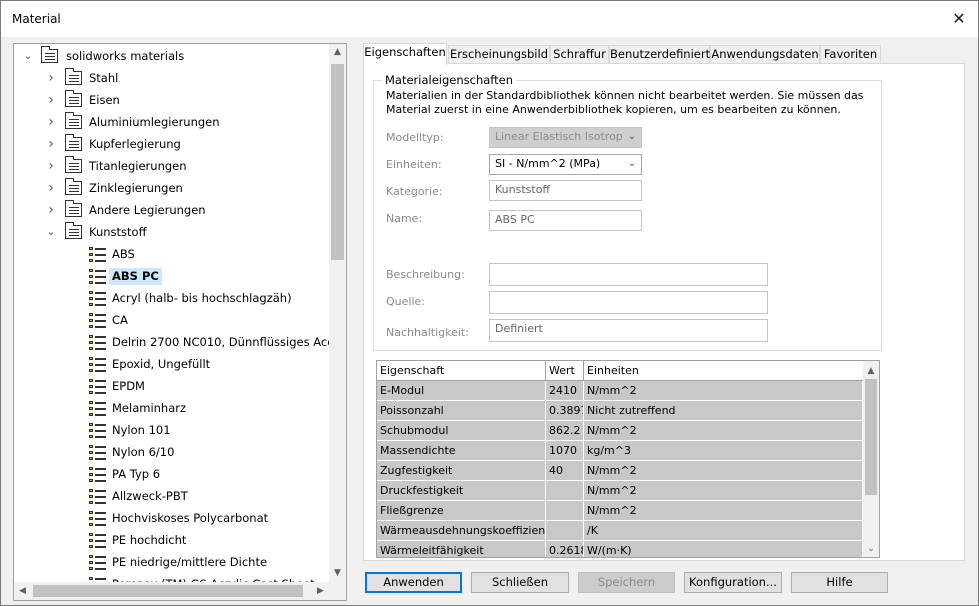 This screenshot has height=606, width=979. I want to click on tree-material-item: Acryl (halb- bis hochschlagzäh), so click(172, 298).